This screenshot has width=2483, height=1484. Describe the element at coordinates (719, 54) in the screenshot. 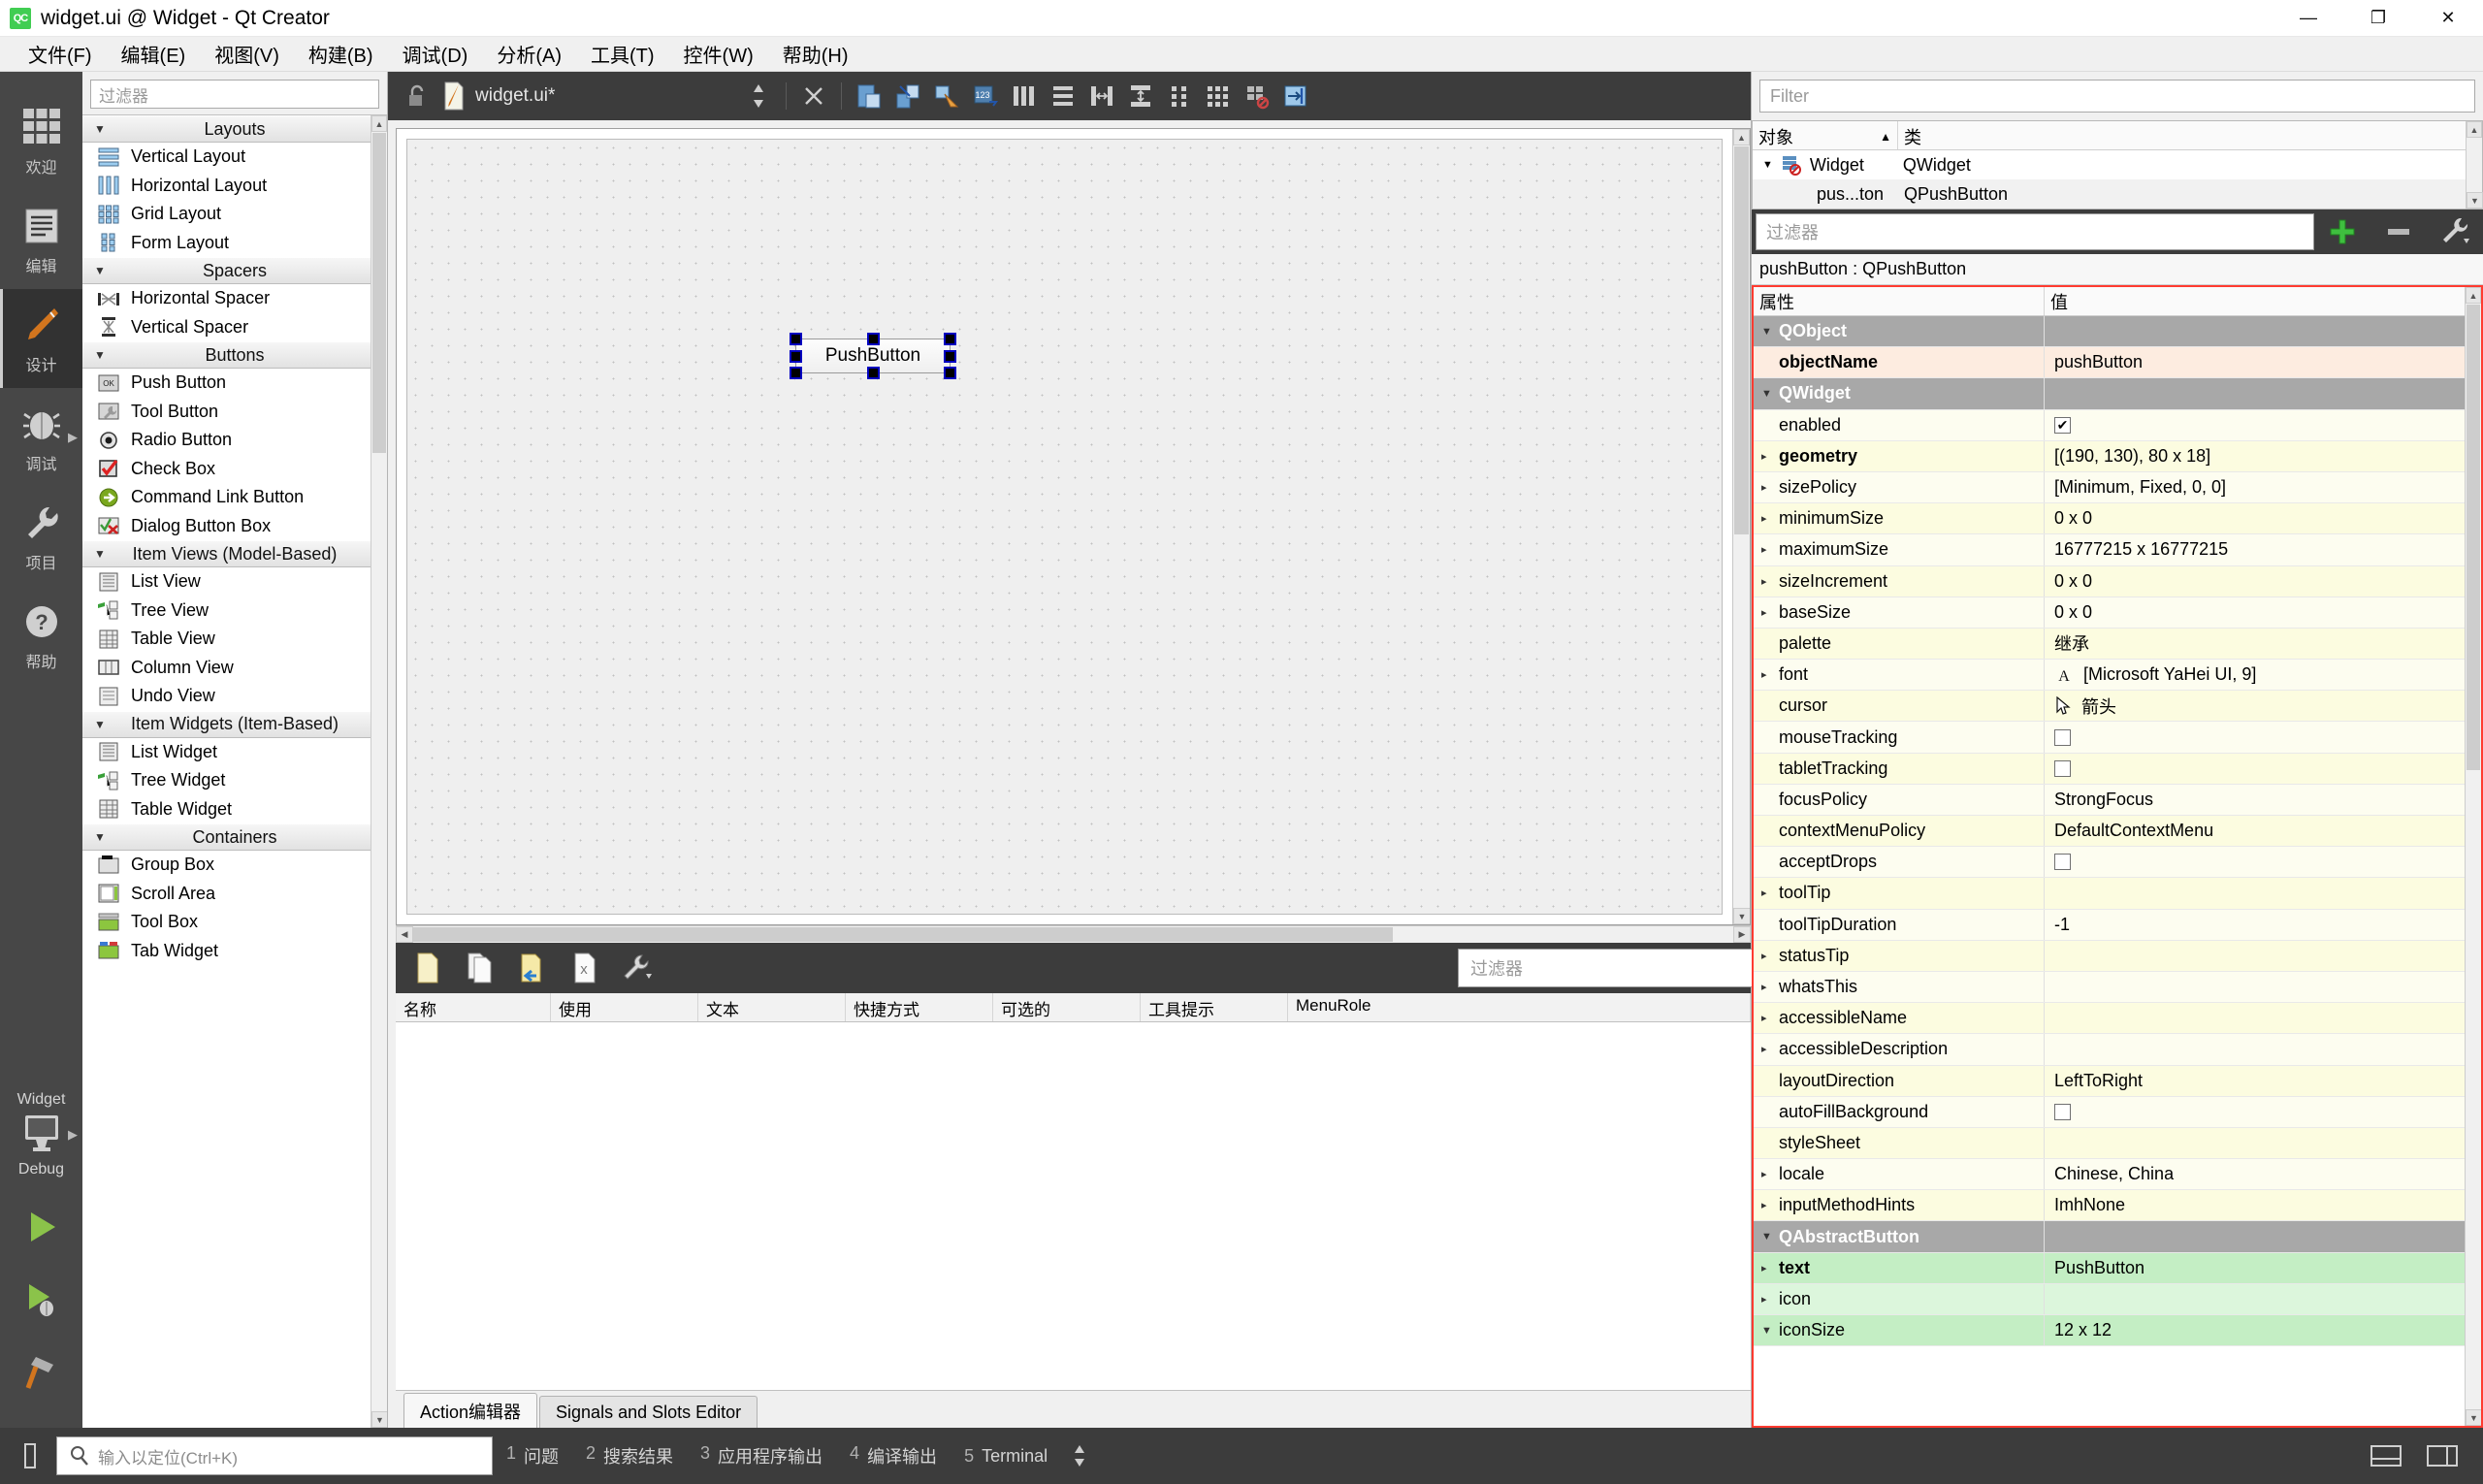

I see `menu-window: 控件(W)` at that location.